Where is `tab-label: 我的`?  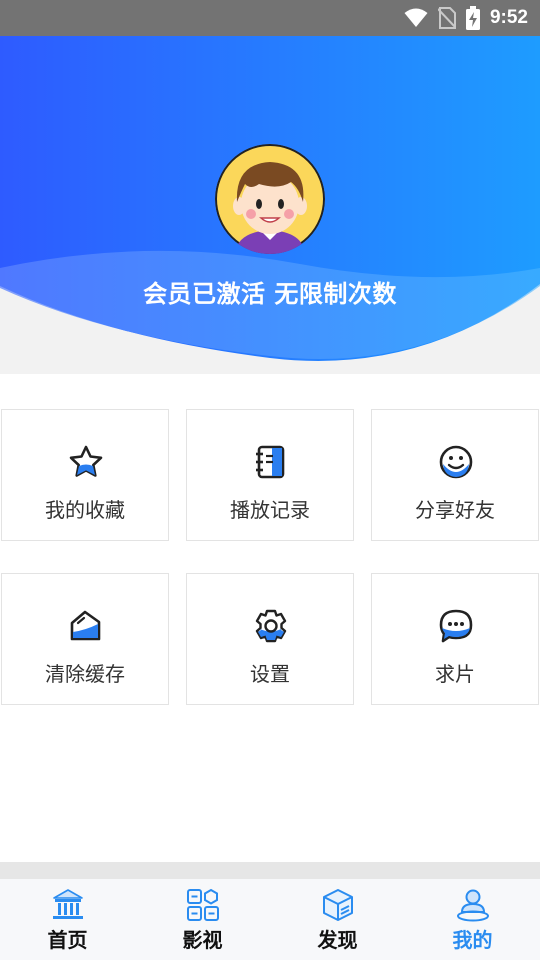
tab-label: 我的 is located at coordinates (472, 940).